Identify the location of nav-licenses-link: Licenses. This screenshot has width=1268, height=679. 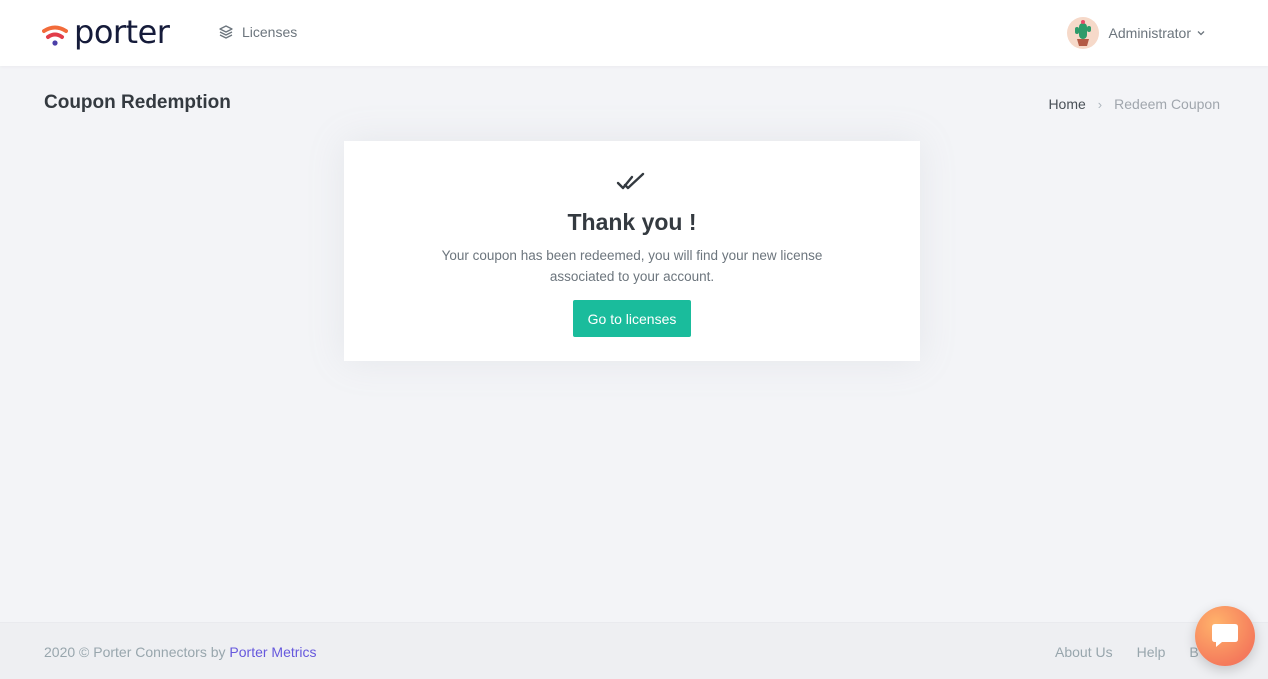
(257, 32).